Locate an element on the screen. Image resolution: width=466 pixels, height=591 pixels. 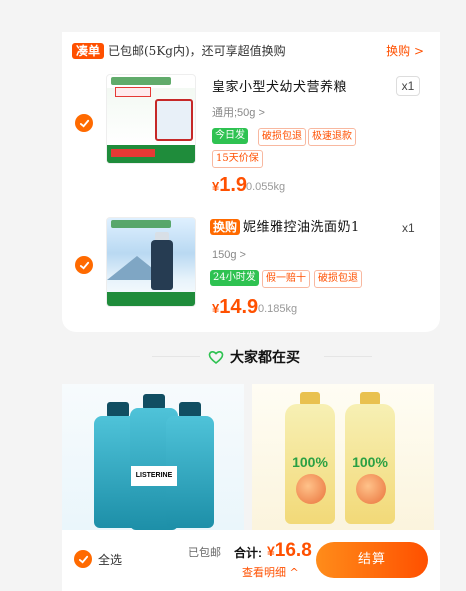
total-label: 合计: is located at coordinates (248, 553).